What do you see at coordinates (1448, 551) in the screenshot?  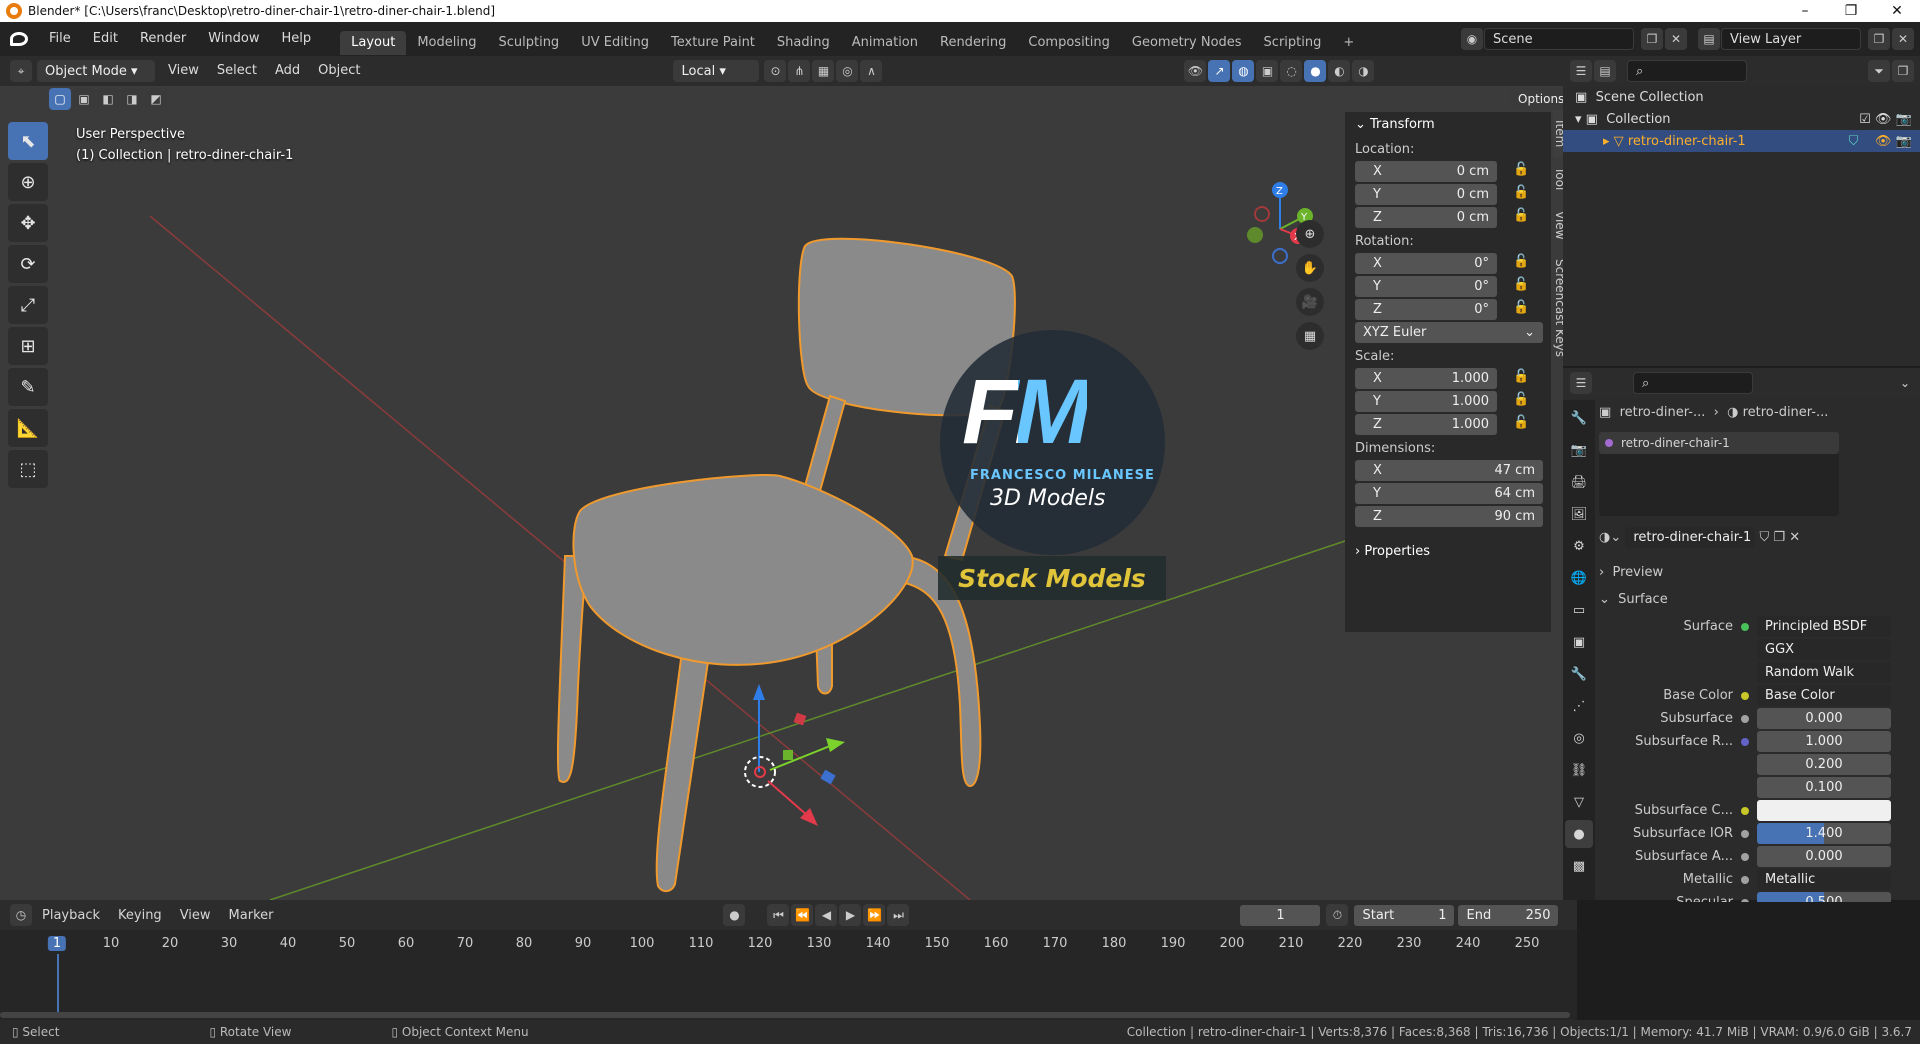 I see `properties-subpanel: › Properties` at bounding box center [1448, 551].